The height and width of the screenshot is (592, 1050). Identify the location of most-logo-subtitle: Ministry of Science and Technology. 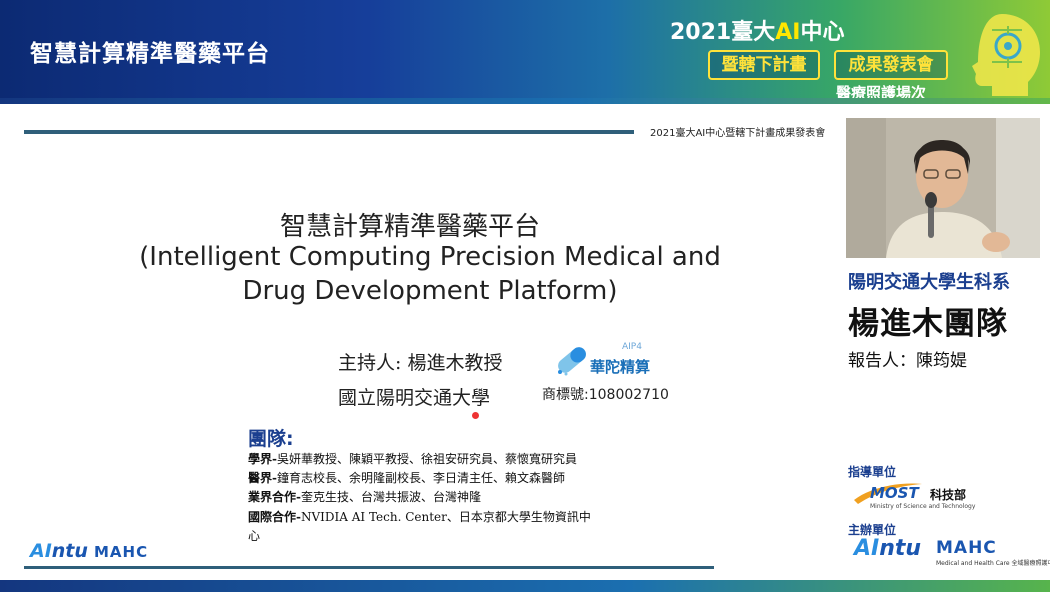
(923, 506).